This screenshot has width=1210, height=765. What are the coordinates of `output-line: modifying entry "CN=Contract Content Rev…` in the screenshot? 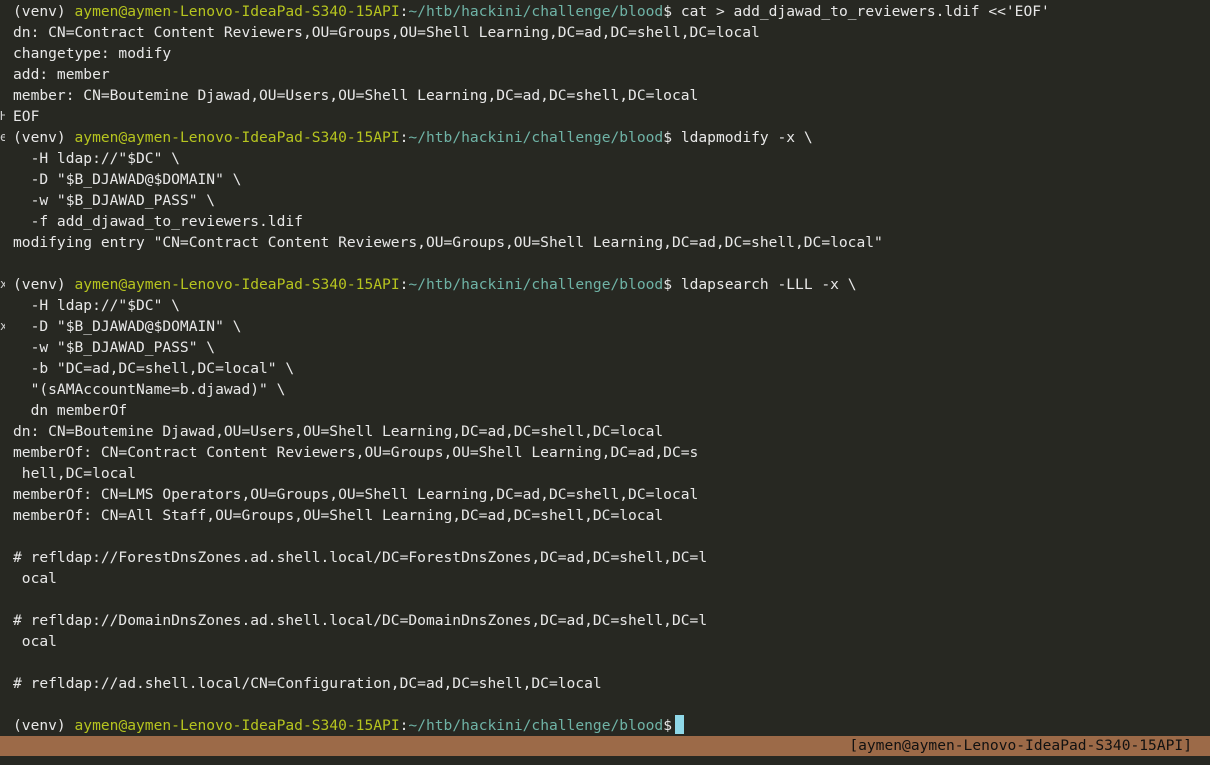 It's located at (448, 242).